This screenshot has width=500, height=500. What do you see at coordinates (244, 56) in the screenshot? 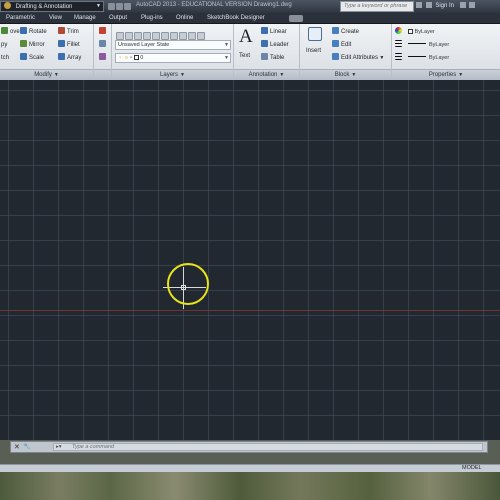
I see `text-button-label: Text` at bounding box center [244, 56].